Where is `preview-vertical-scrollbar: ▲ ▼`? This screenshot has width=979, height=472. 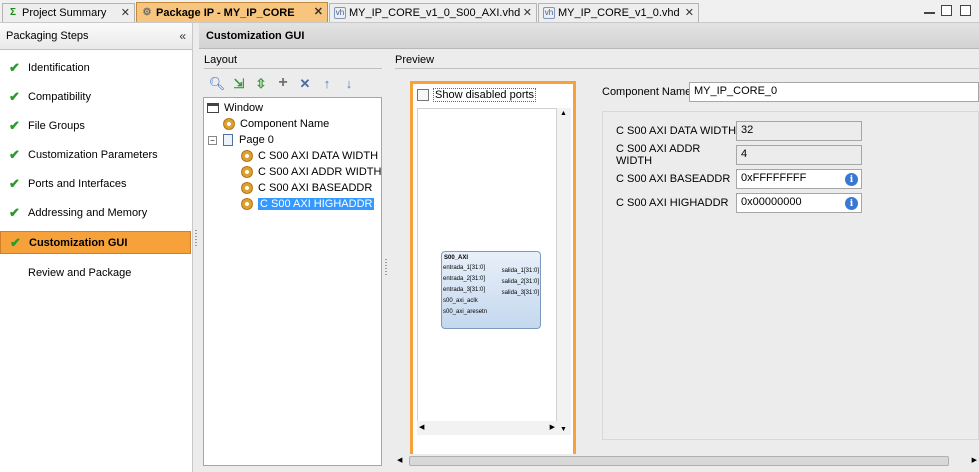
preview-vertical-scrollbar: ▲ ▼ is located at coordinates (564, 271).